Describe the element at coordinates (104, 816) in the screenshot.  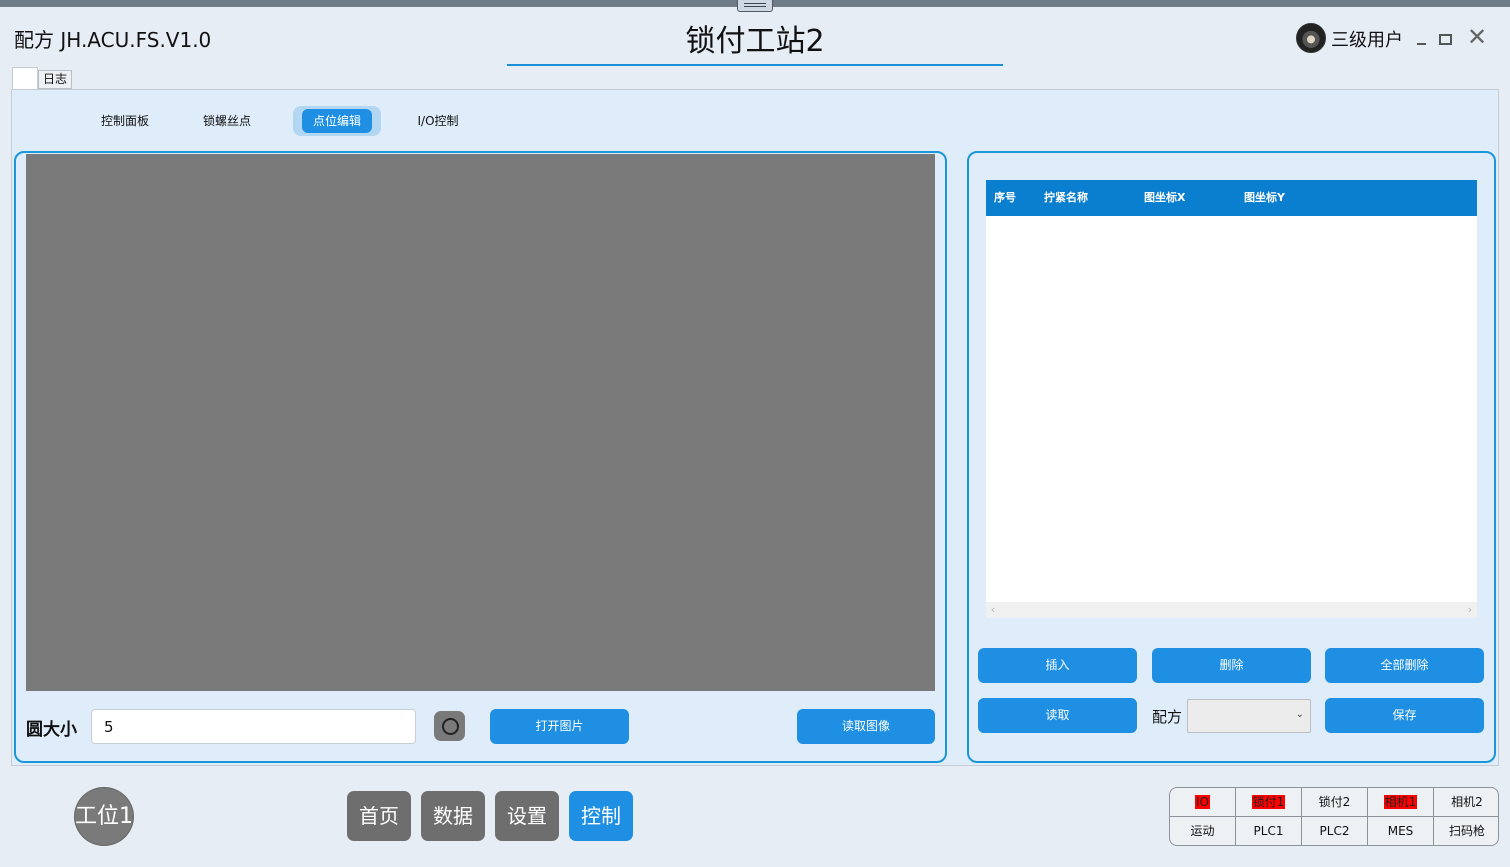
I see `station-badge: 工位1` at that location.